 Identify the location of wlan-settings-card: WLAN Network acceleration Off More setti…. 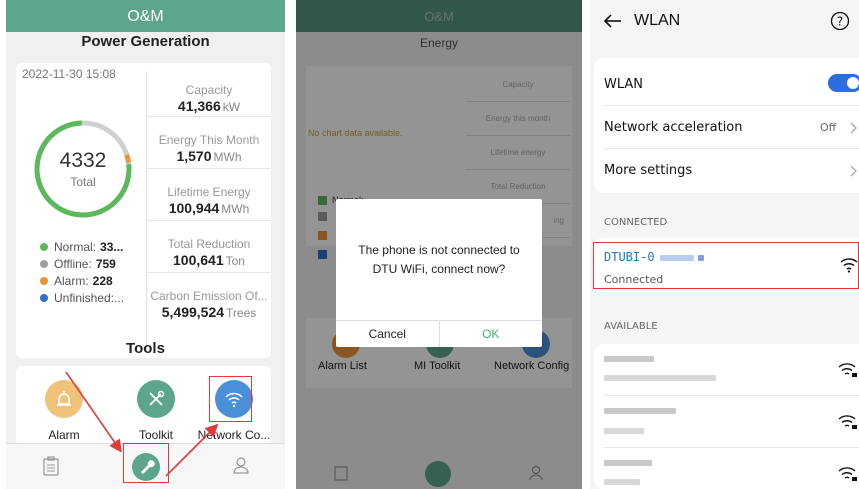
(726, 125).